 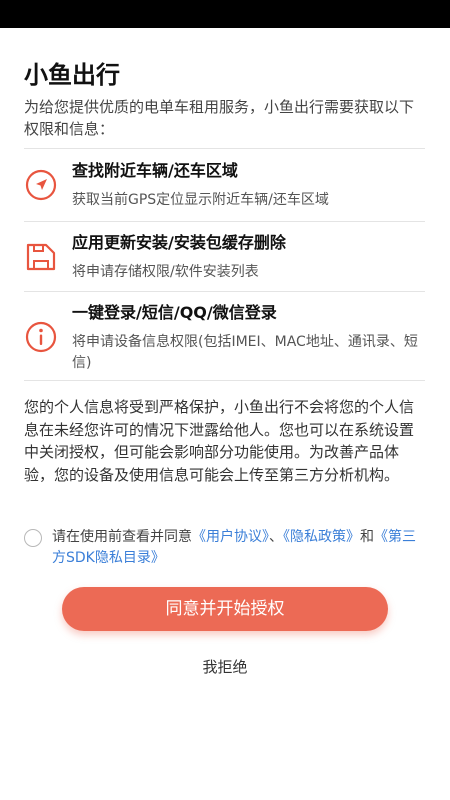 I want to click on info-icon, so click(x=41, y=337).